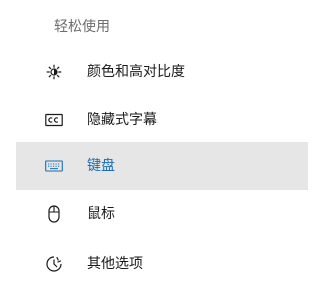 This screenshot has height=303, width=325. Describe the element at coordinates (101, 214) in the screenshot. I see `nav-item-label: 鼠标` at that location.